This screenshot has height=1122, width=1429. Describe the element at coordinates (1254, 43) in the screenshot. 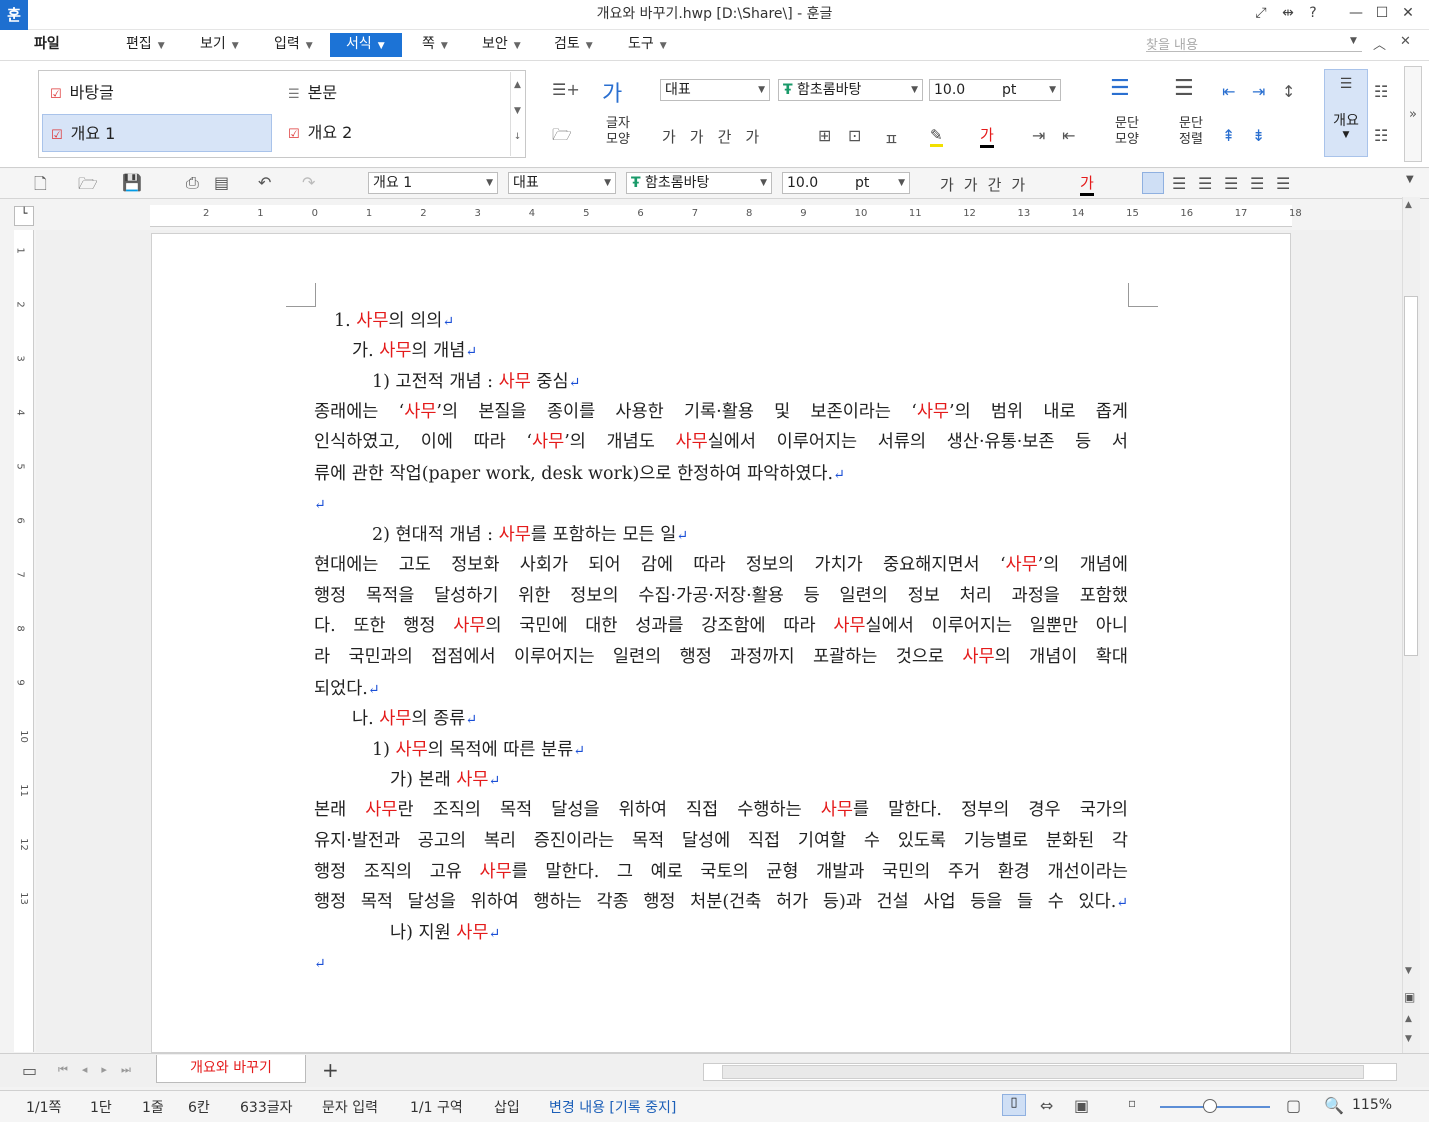

I see `search-input: 찾을 내용` at that location.